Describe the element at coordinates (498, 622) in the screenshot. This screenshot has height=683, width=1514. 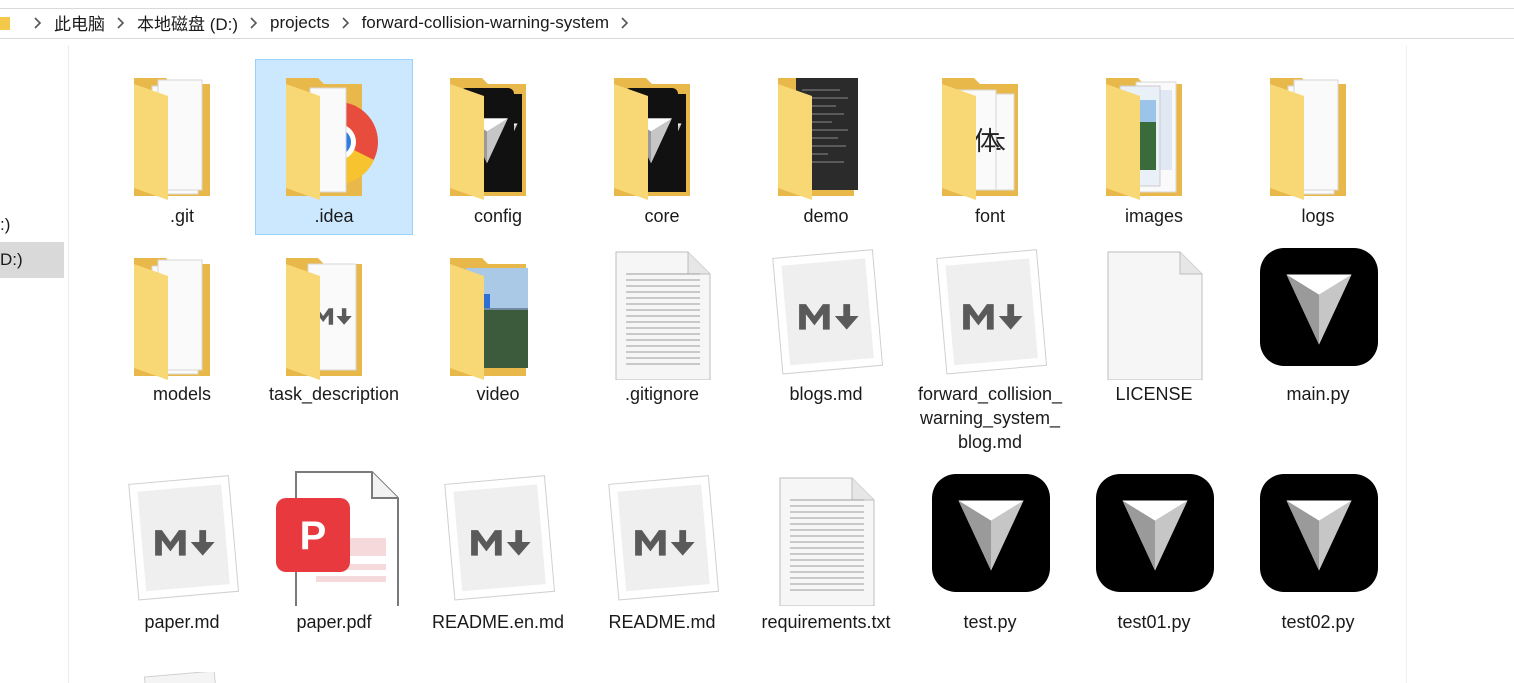
I see `file-name: README.en.md` at that location.